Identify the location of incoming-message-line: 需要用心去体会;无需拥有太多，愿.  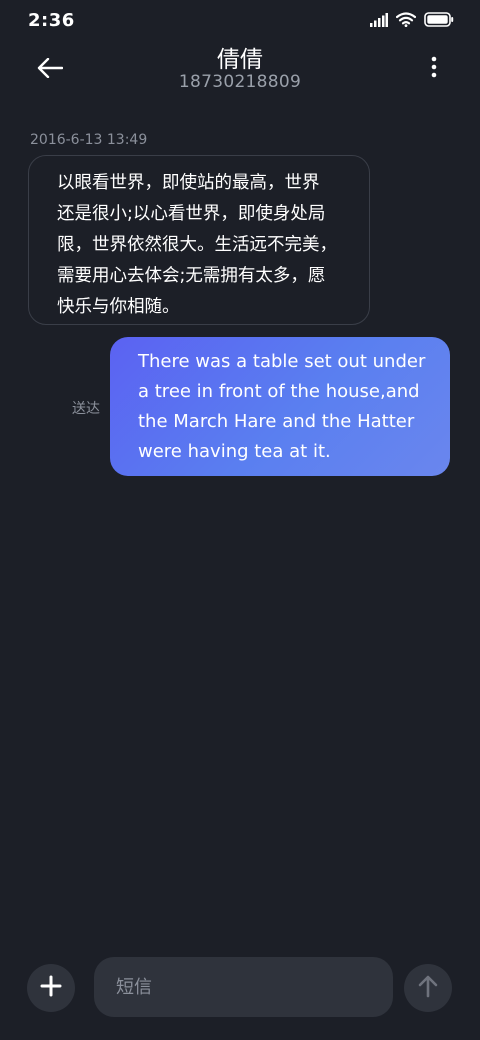
(191, 276).